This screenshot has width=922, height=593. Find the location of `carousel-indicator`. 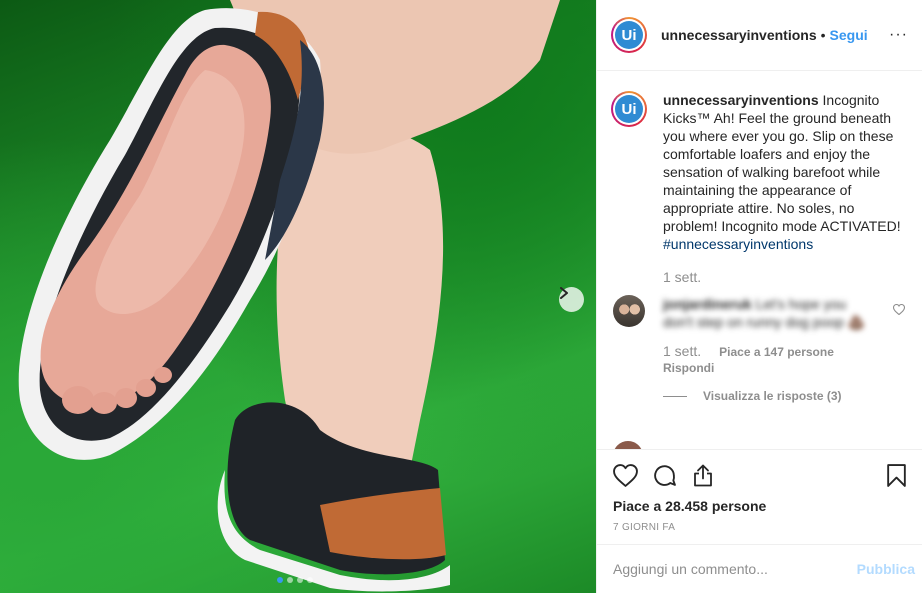

carousel-indicator is located at coordinates (295, 580).